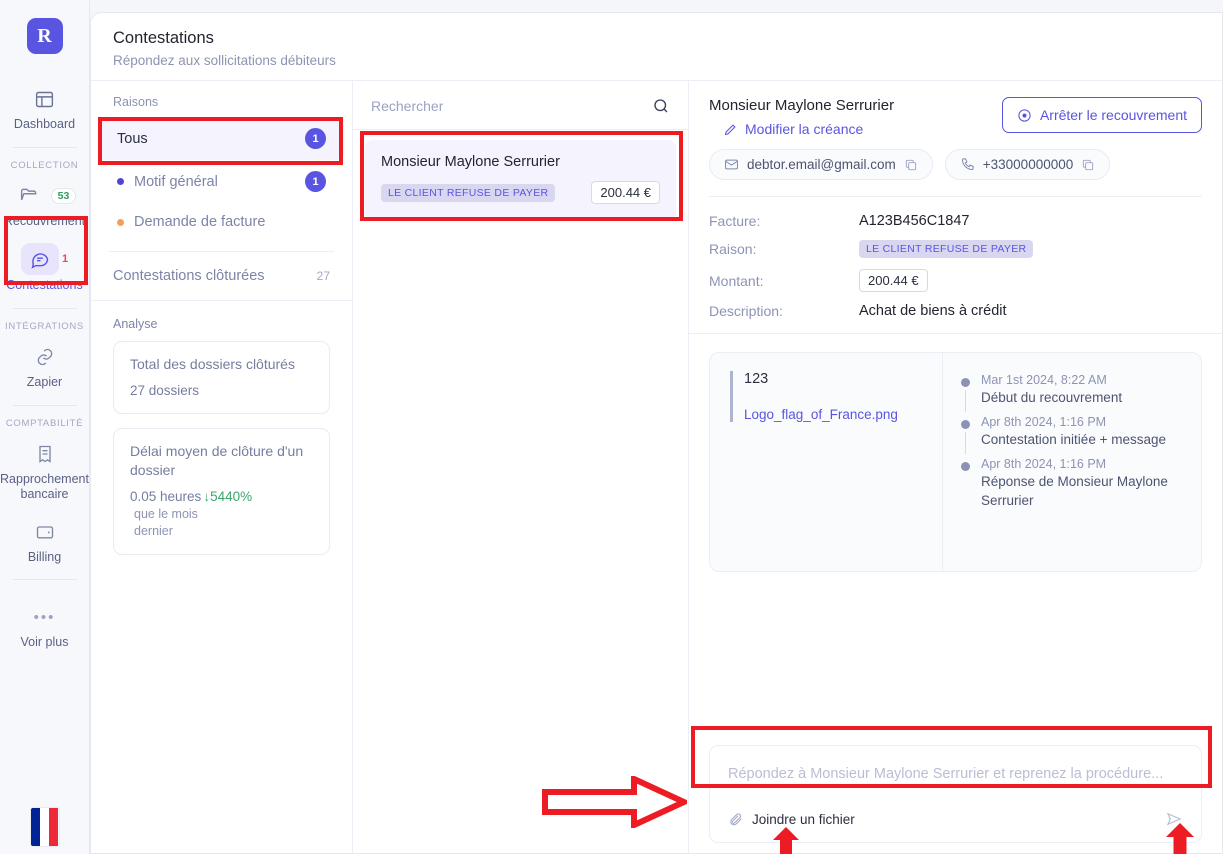 The height and width of the screenshot is (854, 1223). Describe the element at coordinates (44, 220) in the screenshot. I see `sidebar-label-recouvrement: Recouvrement` at that location.